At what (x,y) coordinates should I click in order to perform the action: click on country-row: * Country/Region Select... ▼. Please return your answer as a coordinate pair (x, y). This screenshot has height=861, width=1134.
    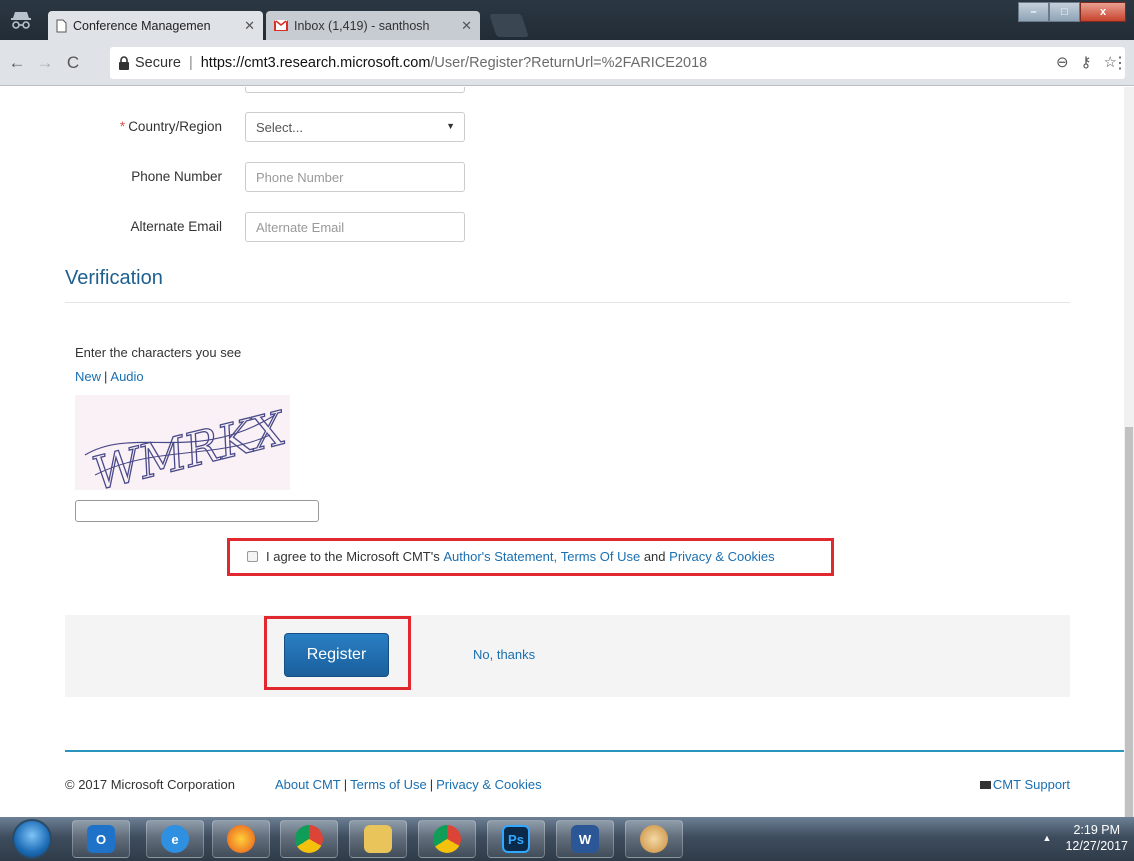
    Looking at the image, I should click on (250, 127).